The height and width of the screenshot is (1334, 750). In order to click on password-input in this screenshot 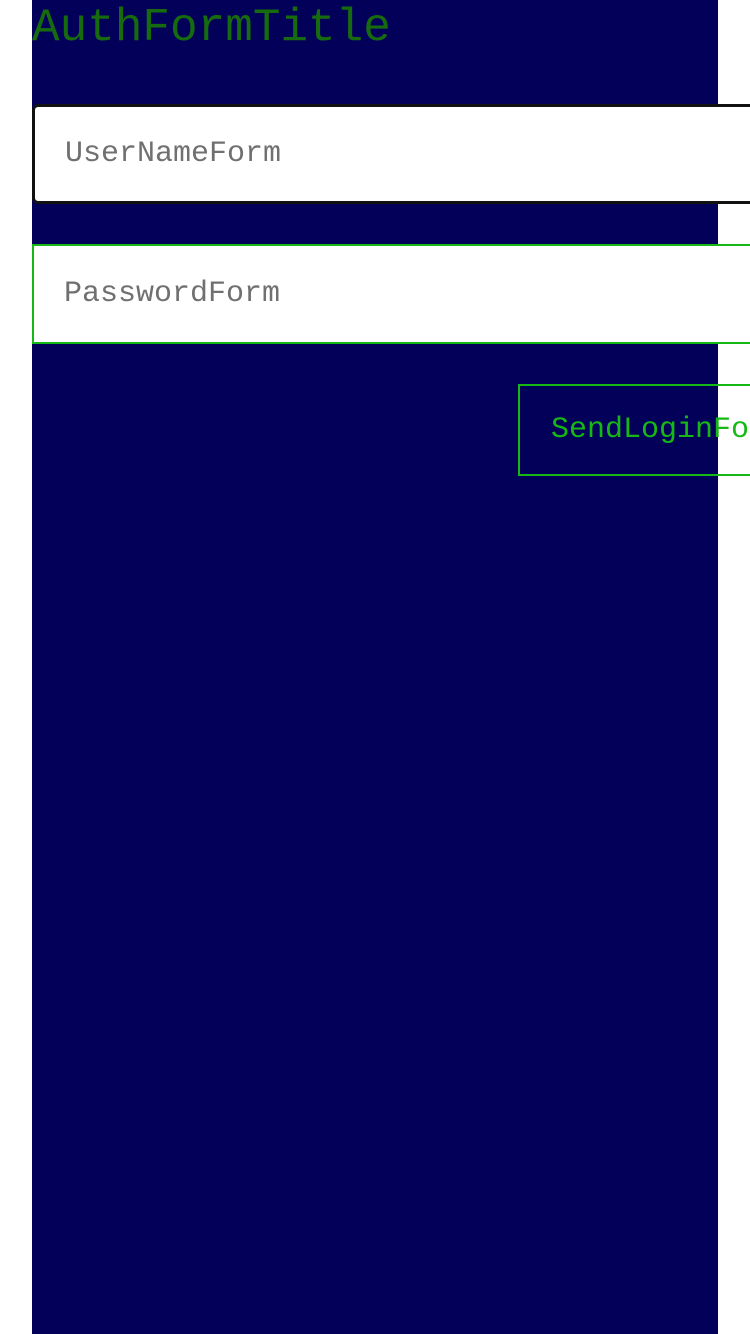, I will do `click(391, 294)`.